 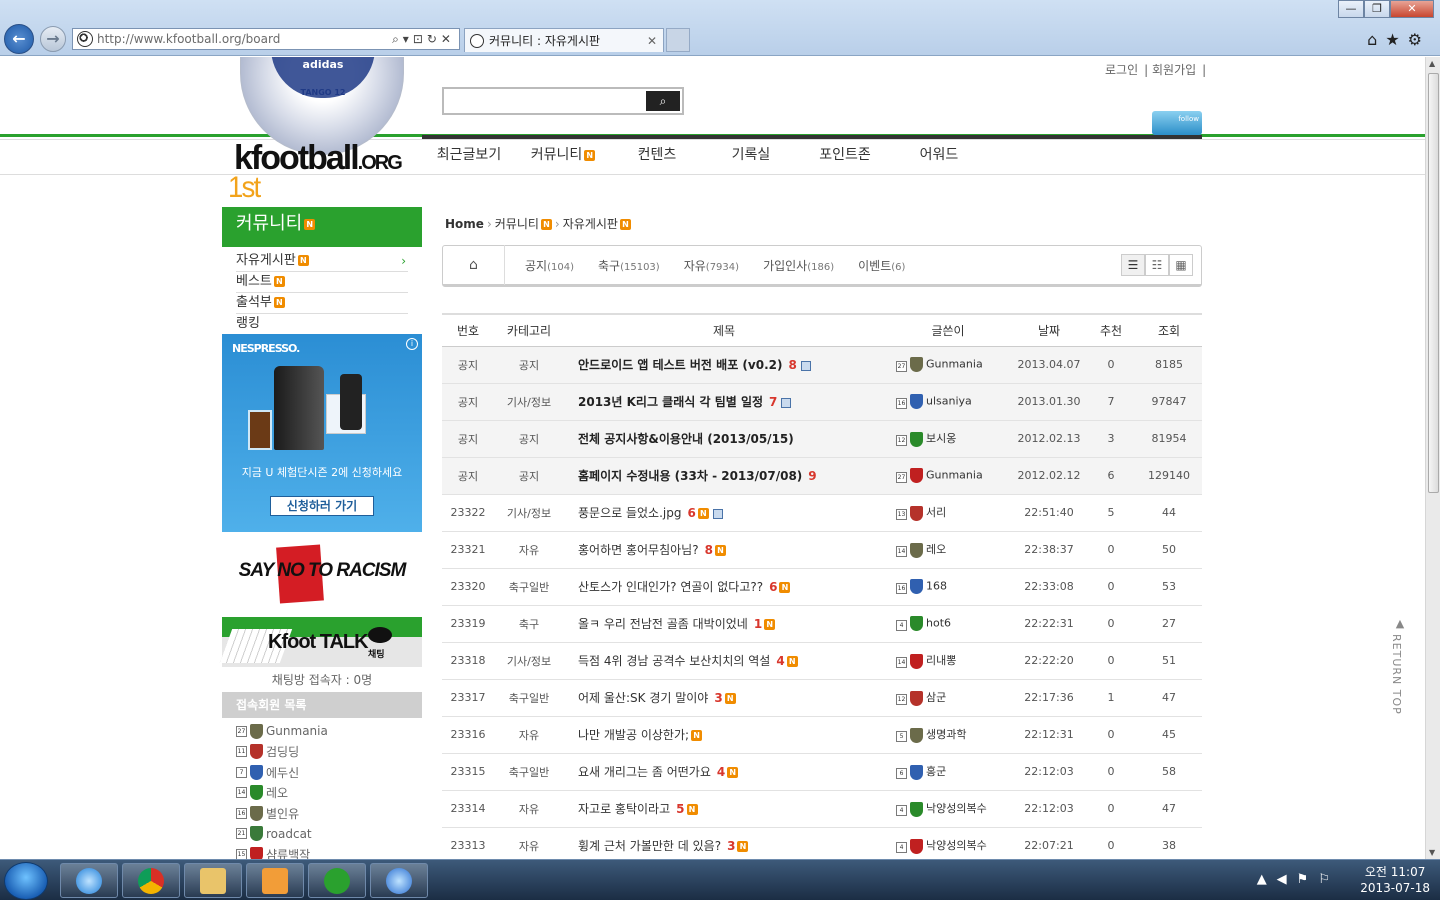 I want to click on author-name: 보시옹, so click(x=941, y=438).